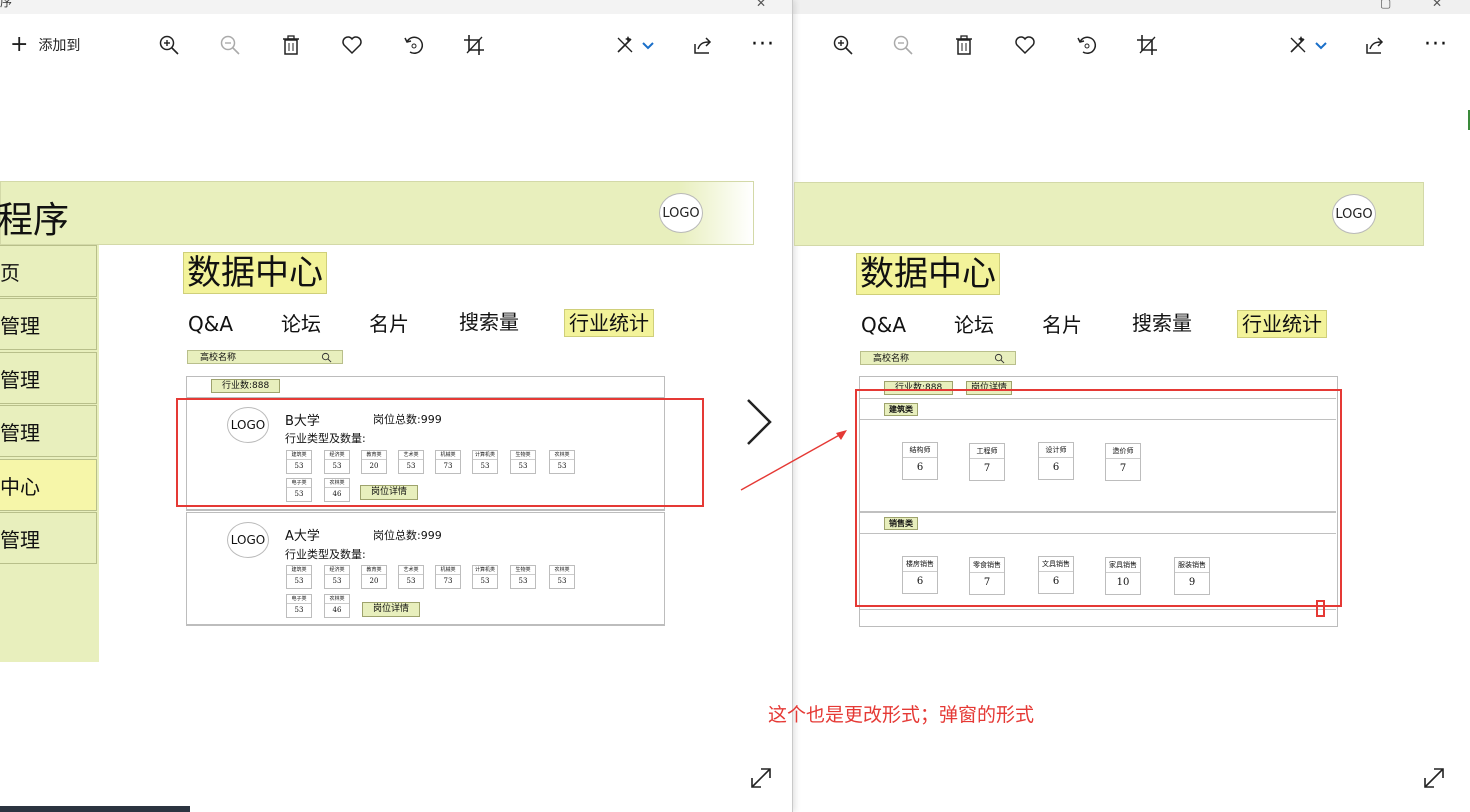 This screenshot has width=1470, height=812. Describe the element at coordinates (48, 271) in the screenshot. I see `sidebar-item-home: 页` at that location.